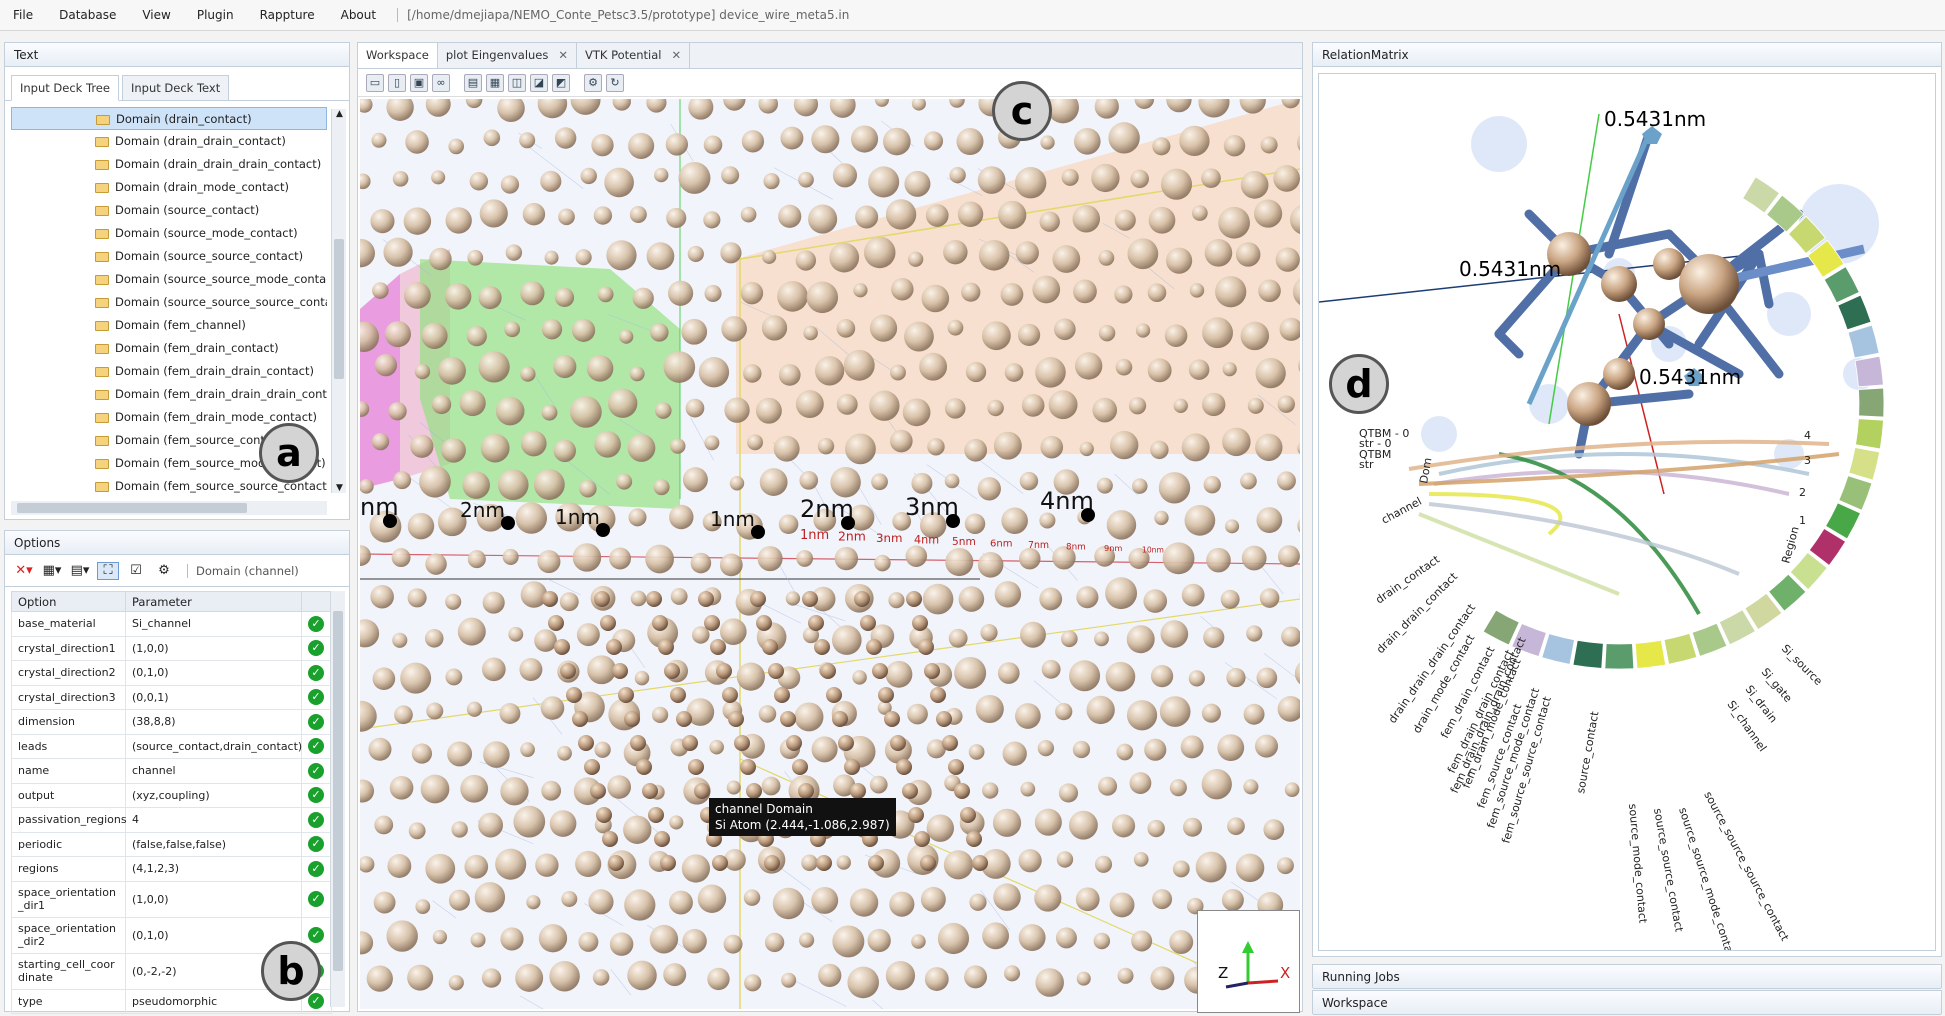 The image size is (1945, 1016). What do you see at coordinates (441, 82) in the screenshot?
I see `link-icon: ∞` at bounding box center [441, 82].